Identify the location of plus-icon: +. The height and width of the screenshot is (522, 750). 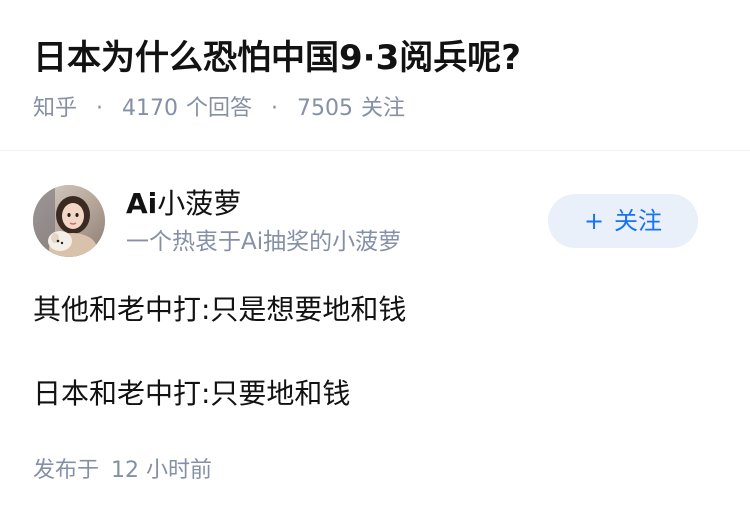
(594, 221).